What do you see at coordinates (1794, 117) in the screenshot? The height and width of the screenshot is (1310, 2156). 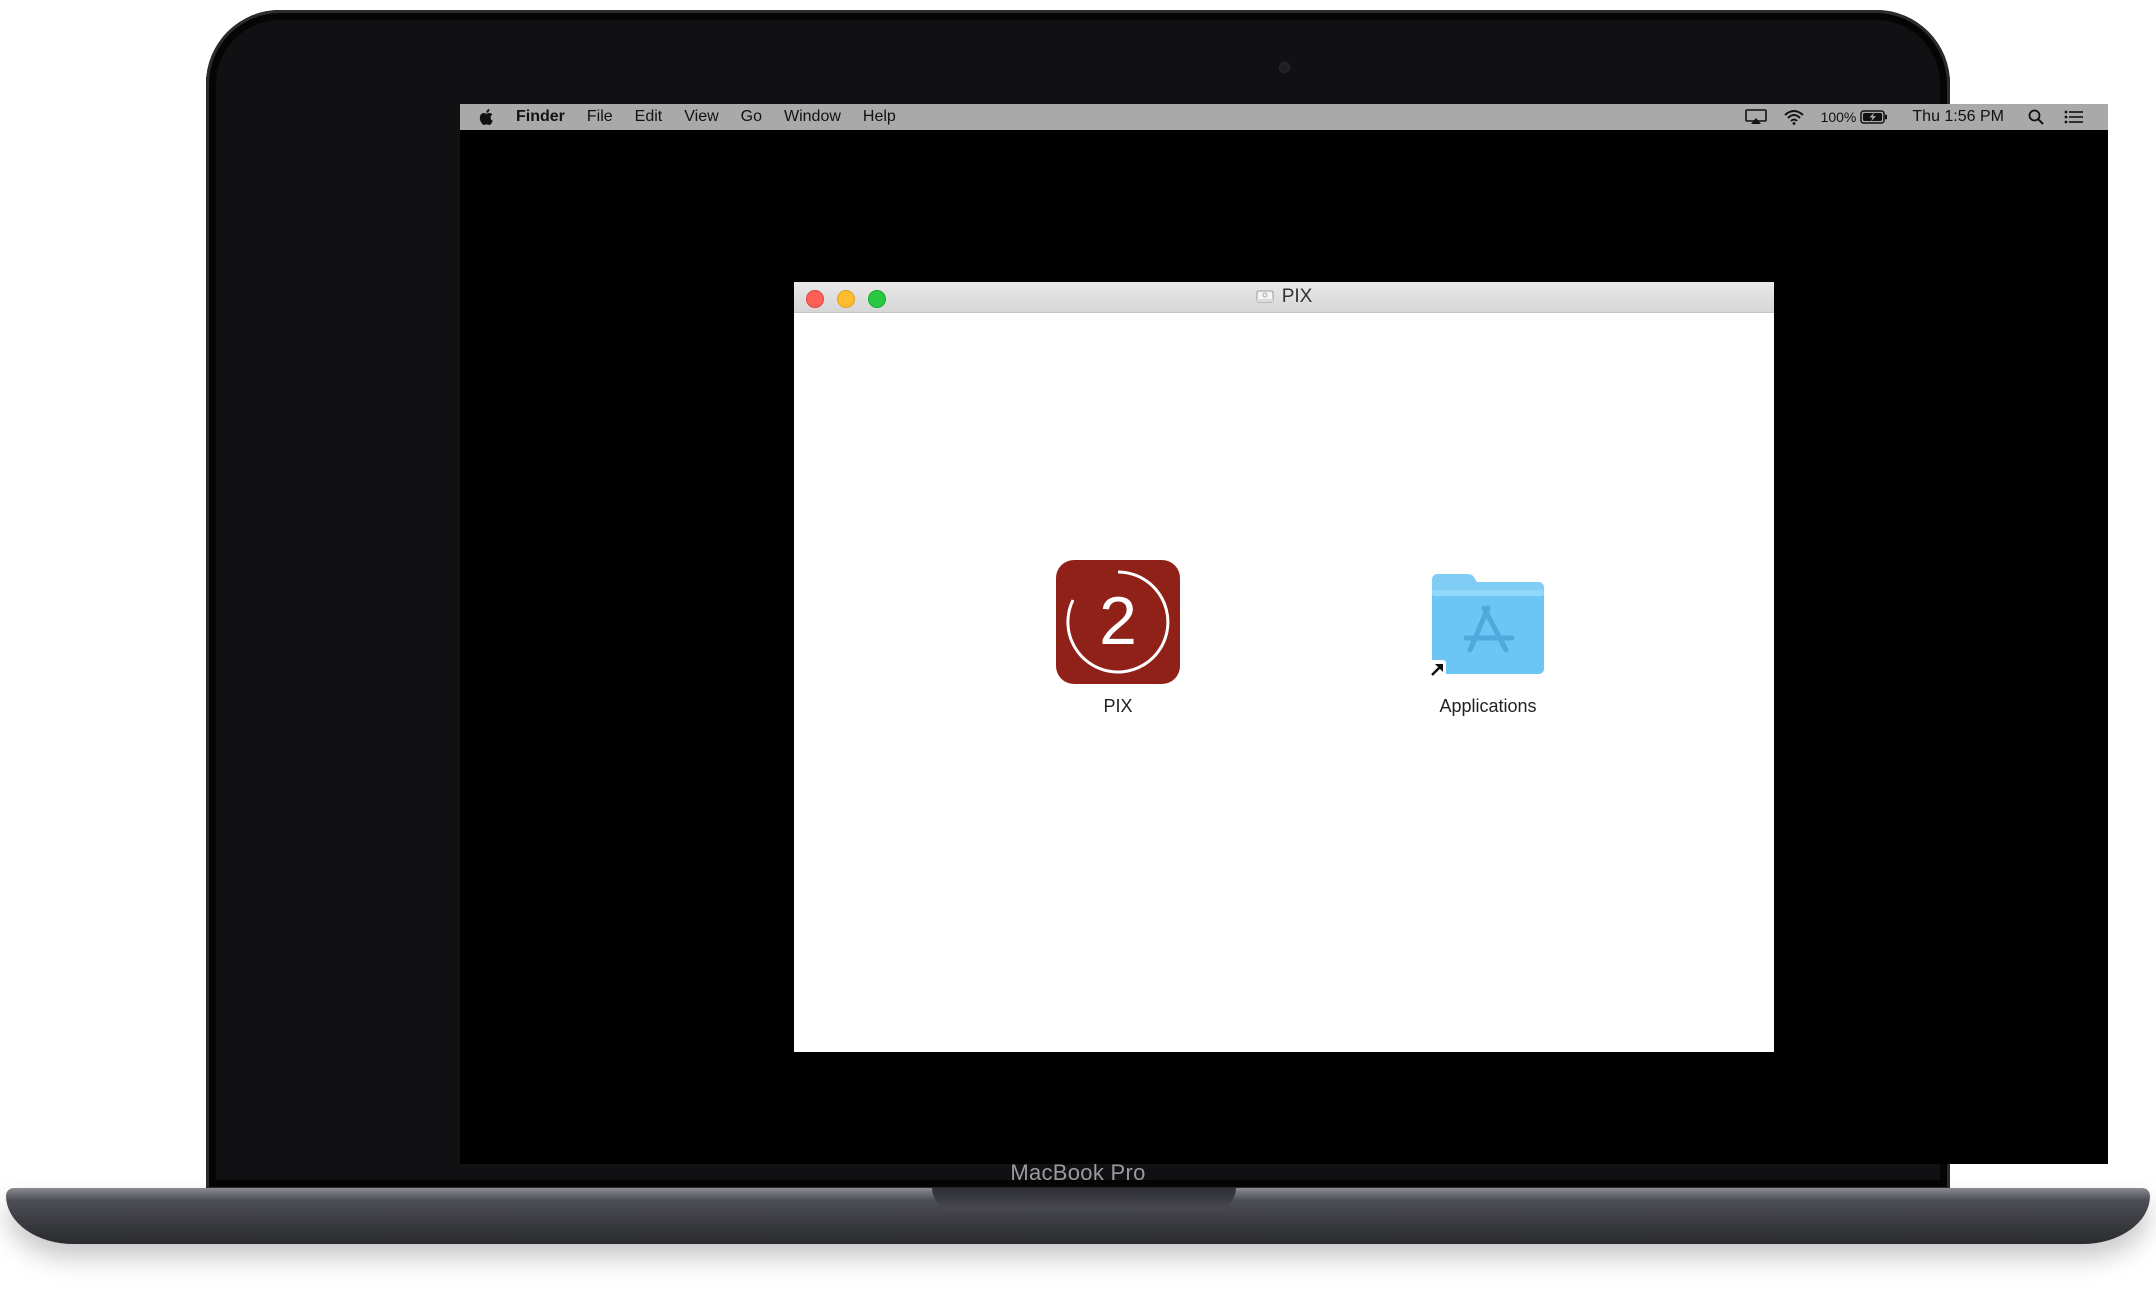 I see `wifi-icon` at bounding box center [1794, 117].